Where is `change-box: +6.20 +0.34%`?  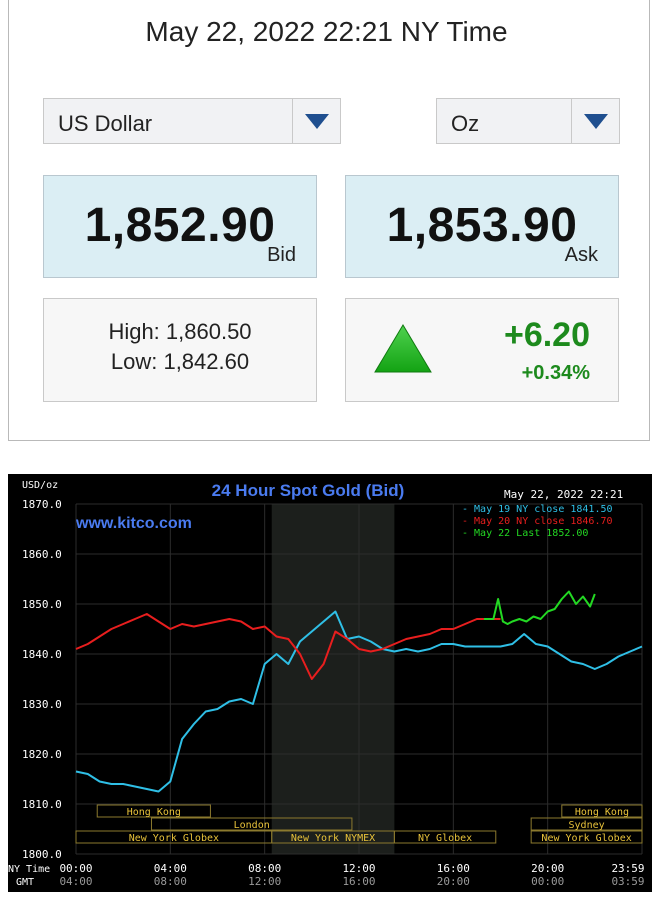 change-box: +6.20 +0.34% is located at coordinates (482, 350).